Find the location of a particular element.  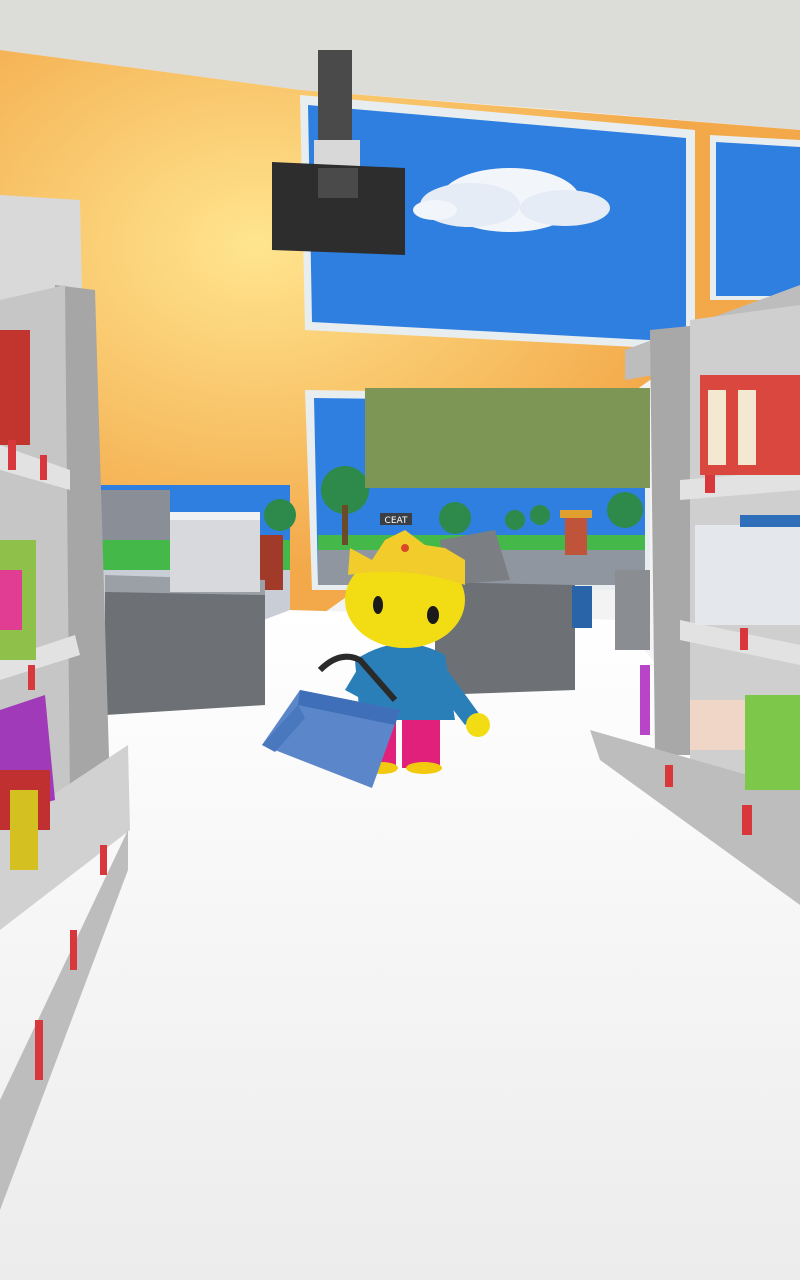

store-sign: CEAT is located at coordinates (396, 521).